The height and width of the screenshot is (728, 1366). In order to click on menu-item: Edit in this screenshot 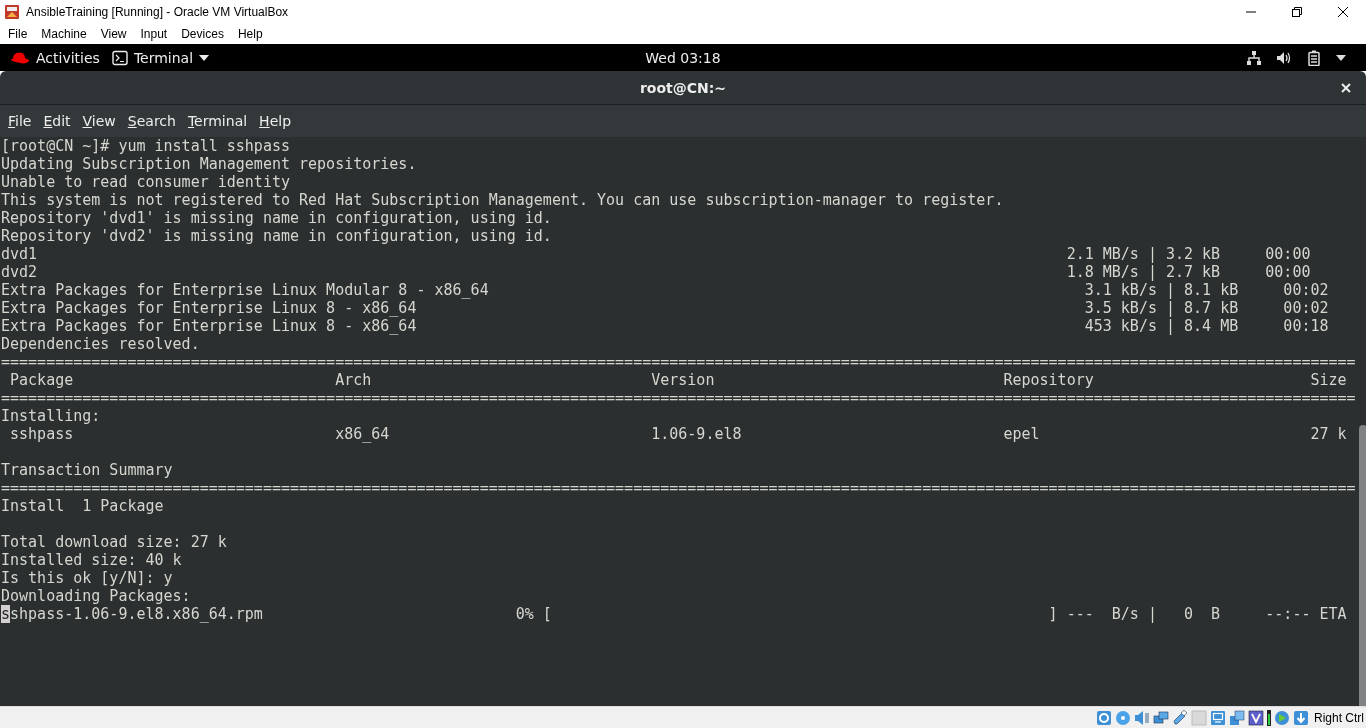, I will do `click(57, 121)`.